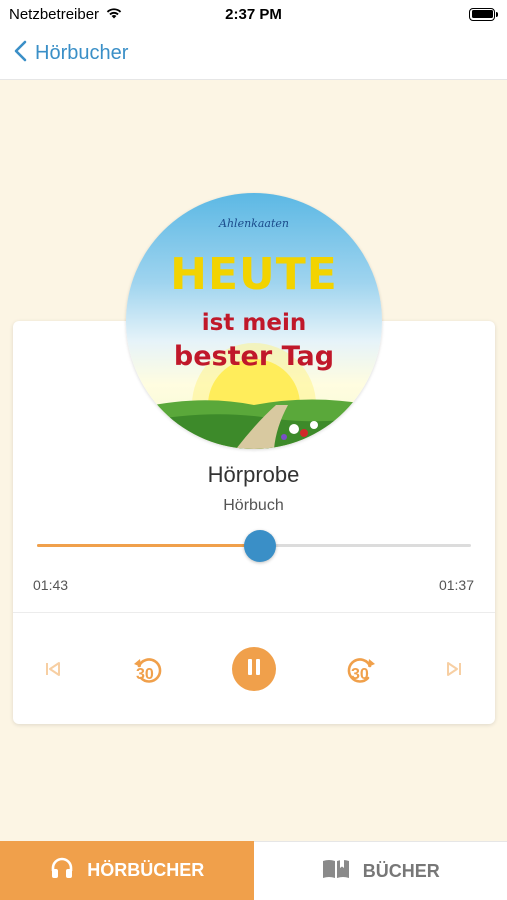 This screenshot has width=507, height=900. Describe the element at coordinates (145, 674) in the screenshot. I see `rewind-30-label: 30` at that location.